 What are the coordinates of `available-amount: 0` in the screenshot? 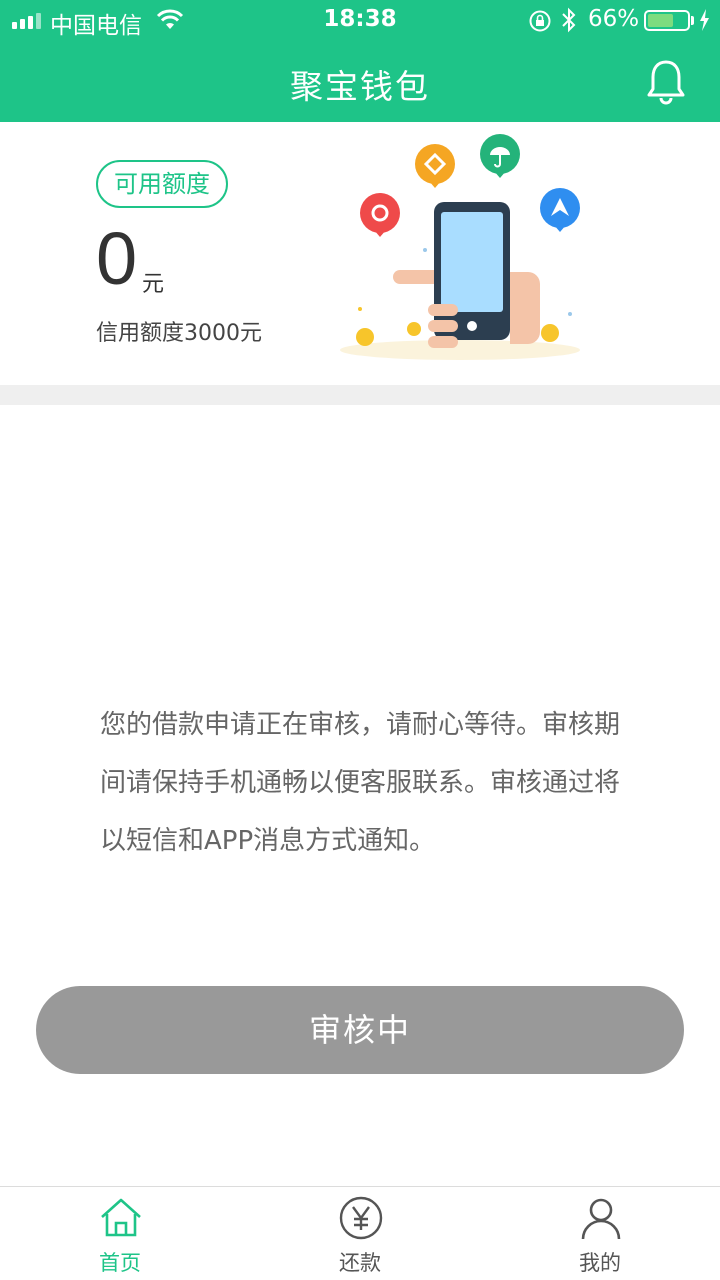 It's located at (117, 258).